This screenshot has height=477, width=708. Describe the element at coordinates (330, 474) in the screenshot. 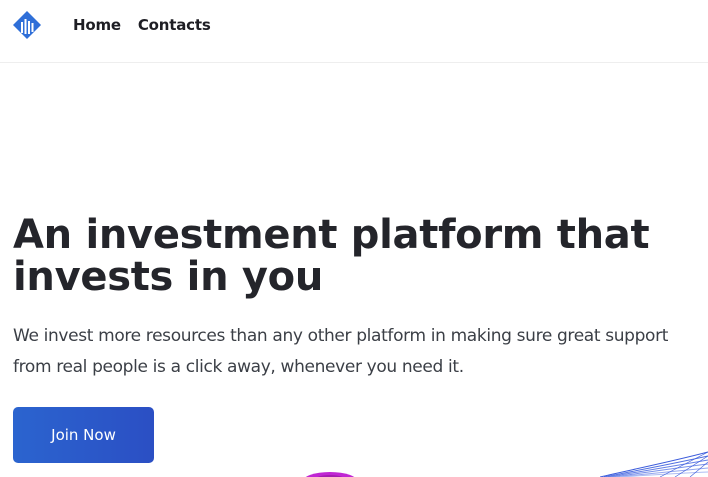

I see `decorative-purple-orb` at that location.